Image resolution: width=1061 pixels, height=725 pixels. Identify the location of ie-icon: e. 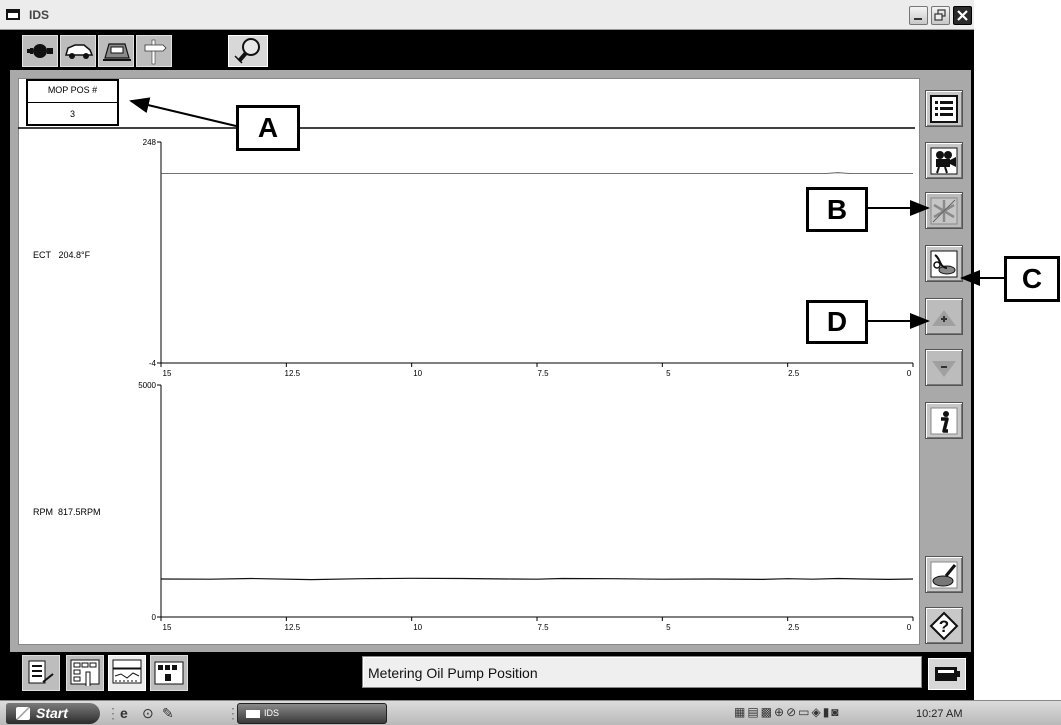
(124, 713).